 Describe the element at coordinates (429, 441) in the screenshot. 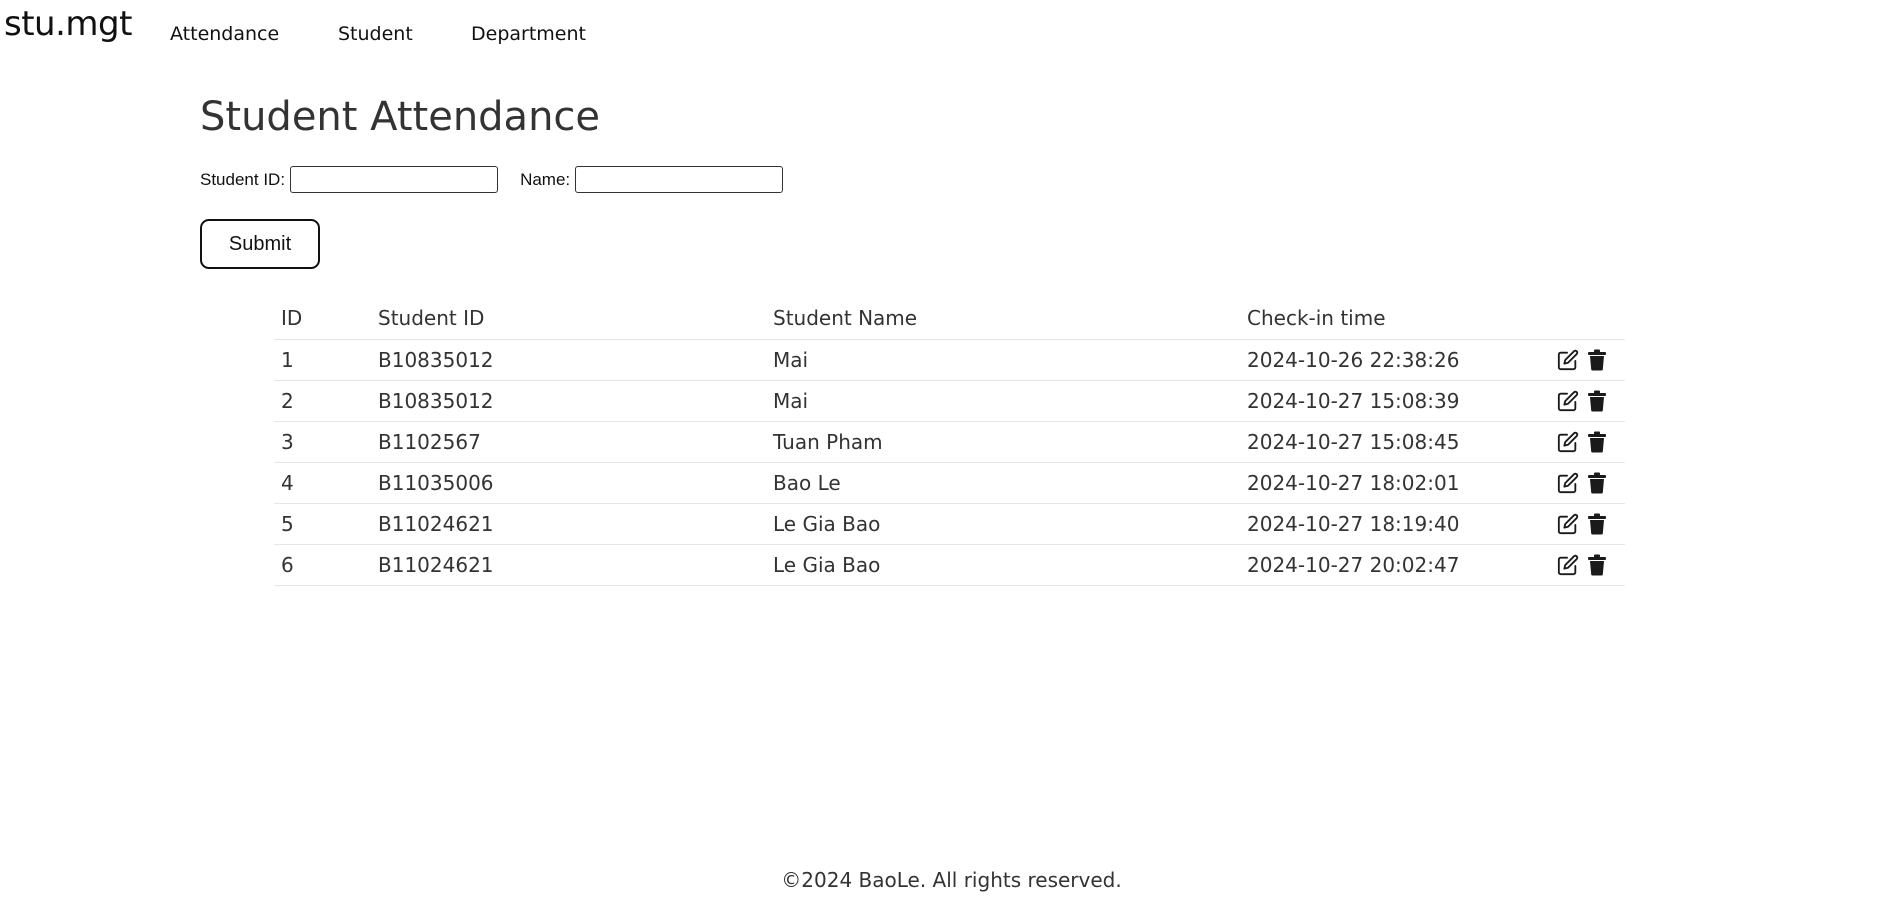

I see `cell-student-id: B1102567` at that location.